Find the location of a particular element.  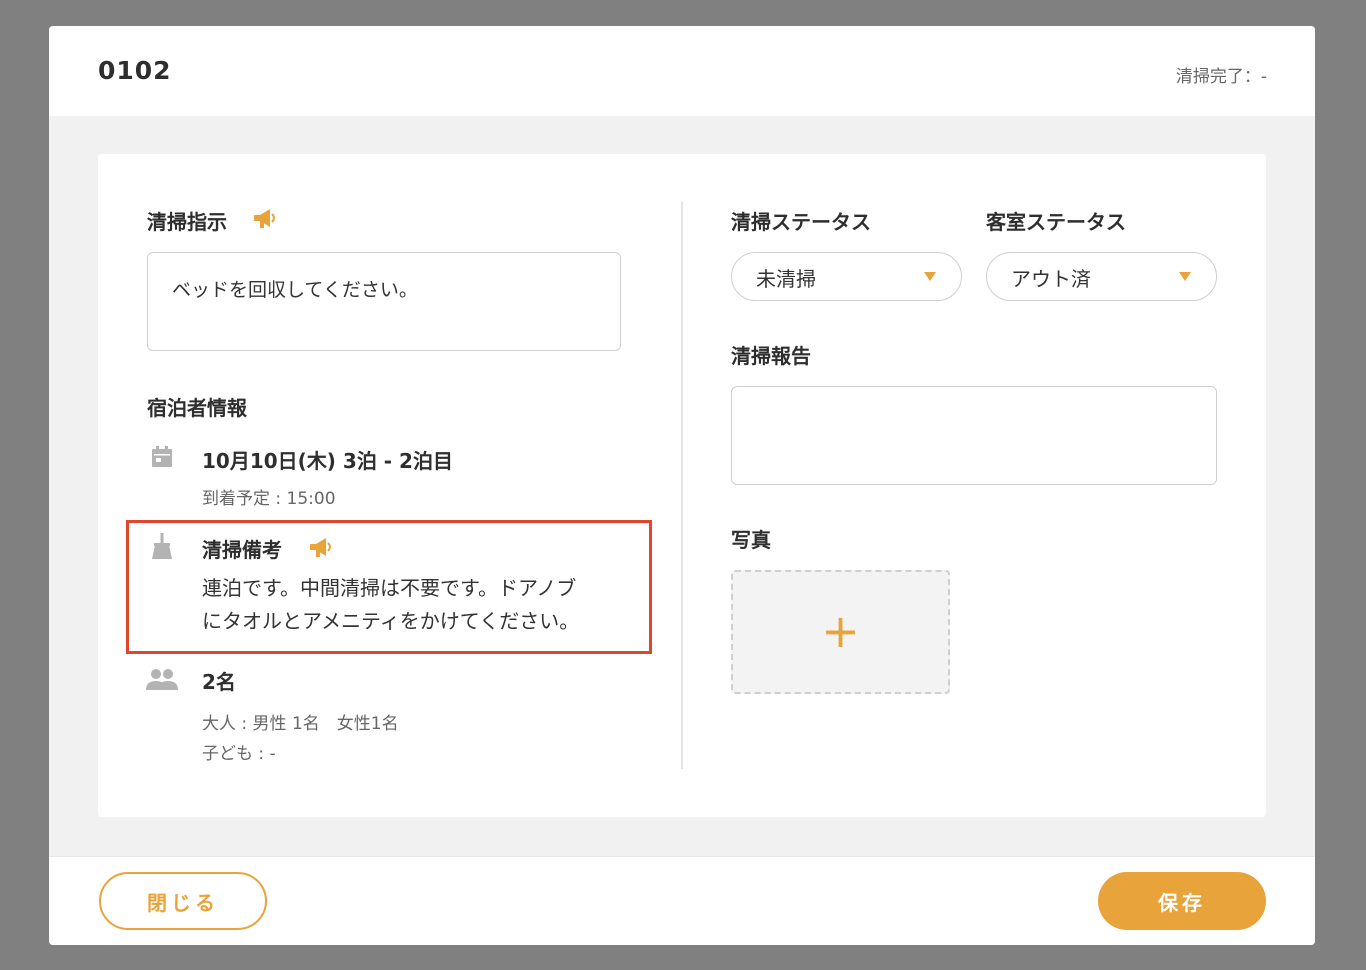

cleaning-done-status: 清掃完了：- is located at coordinates (1221, 77).